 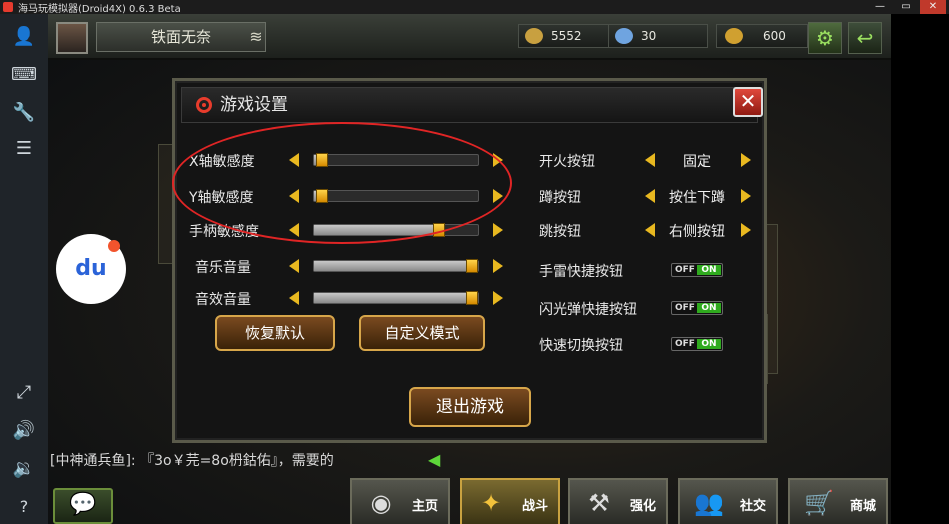 I want to click on nav-upgrade-label: 强化, so click(x=642, y=506).